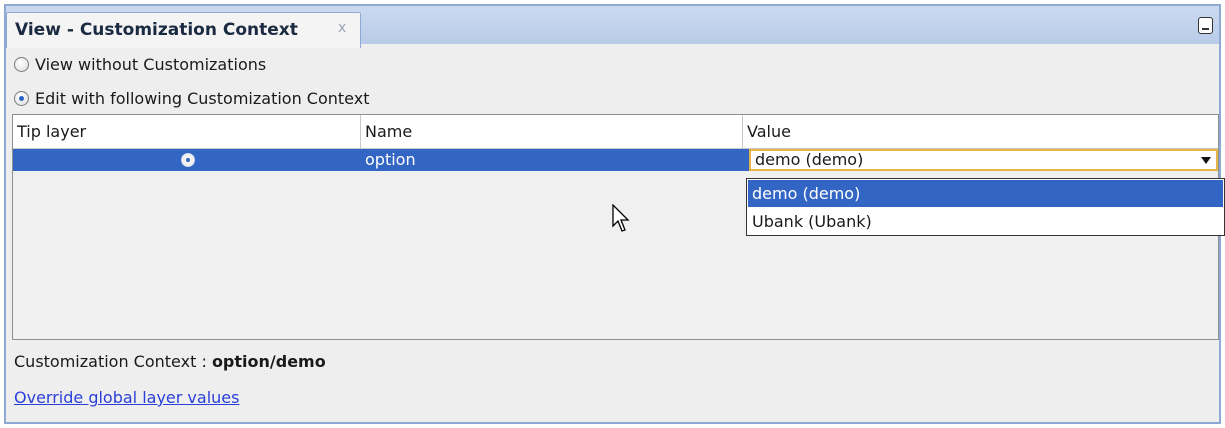 This screenshot has height=428, width=1225. Describe the element at coordinates (809, 159) in the screenshot. I see `value-combobox-text: demo (demo)` at that location.